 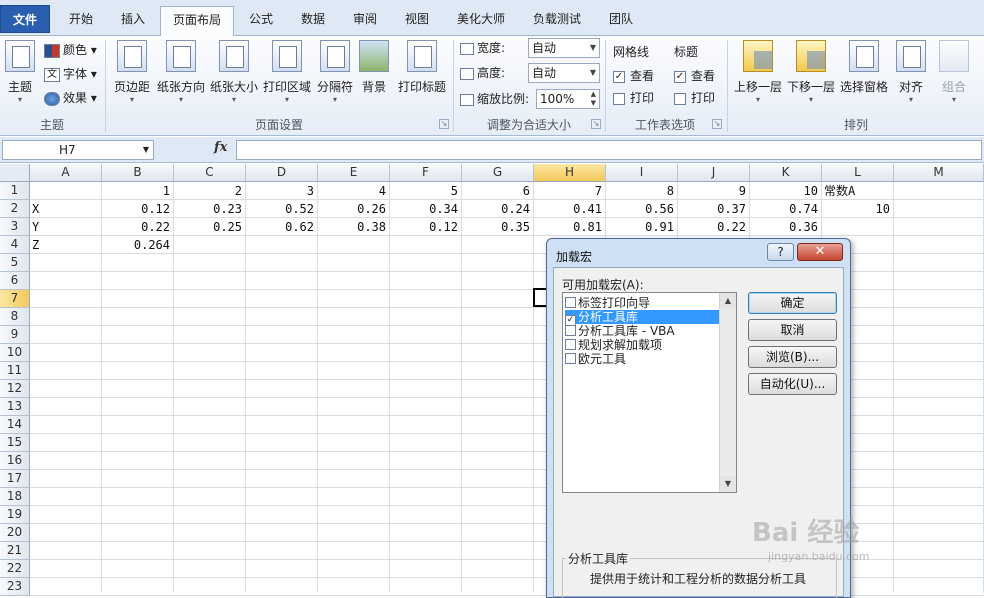 What do you see at coordinates (70, 98) in the screenshot?
I see `theme-effects-button: 效果 ▾` at bounding box center [70, 98].